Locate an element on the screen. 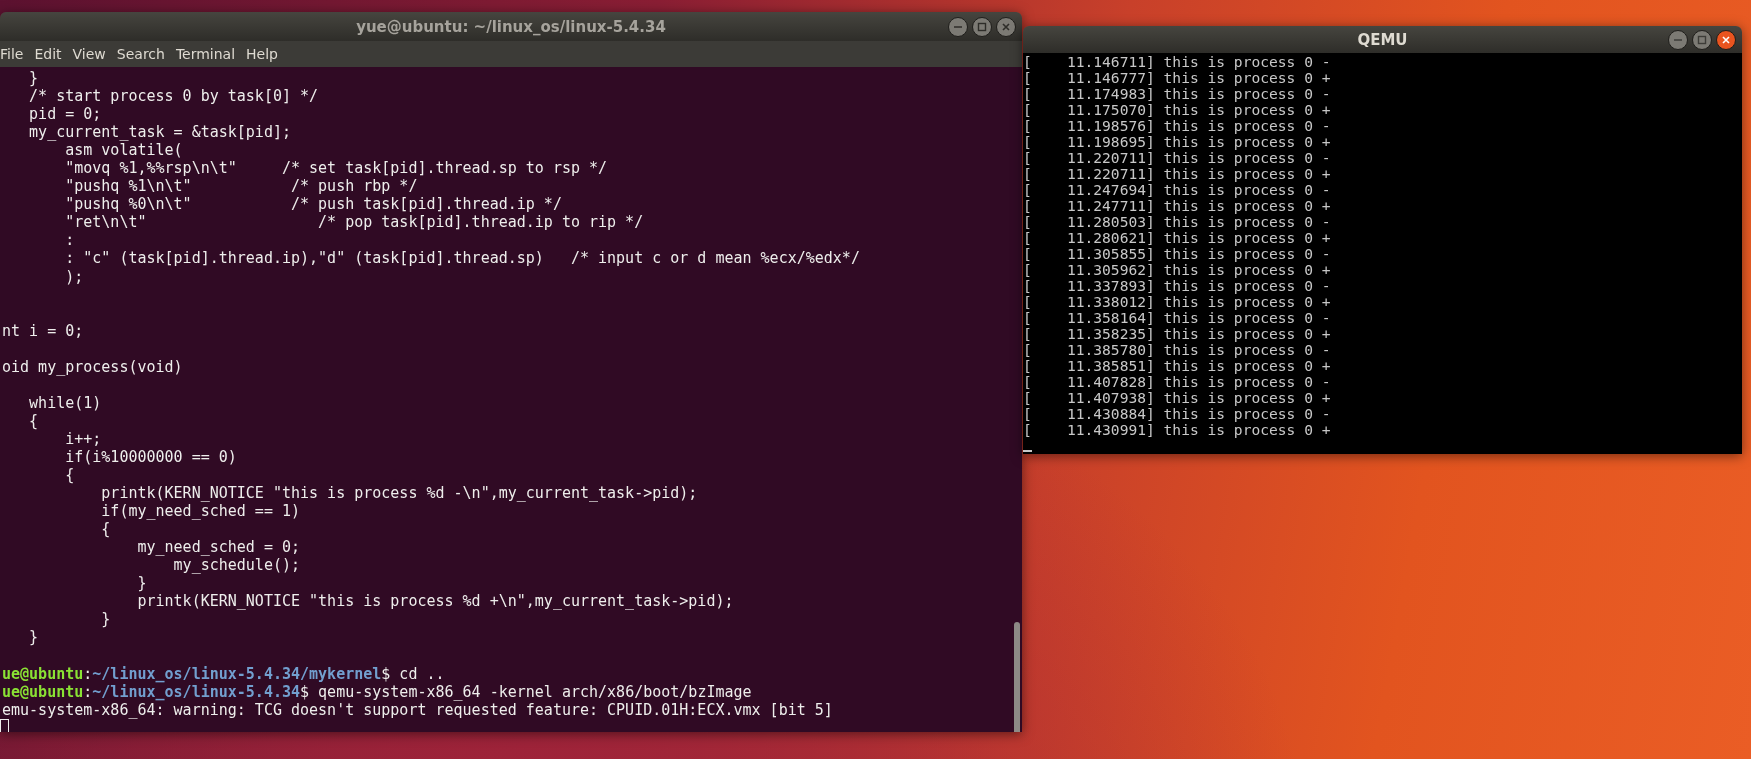 The image size is (1751, 759). menu-item: Search is located at coordinates (144, 54).